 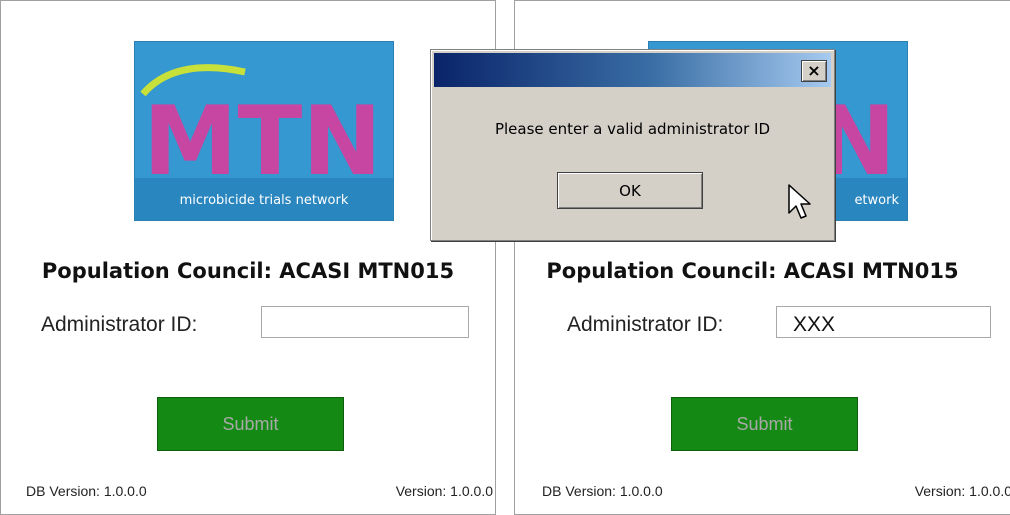 I want to click on mtn-logo: MTN microbicide trials network, so click(x=264, y=131).